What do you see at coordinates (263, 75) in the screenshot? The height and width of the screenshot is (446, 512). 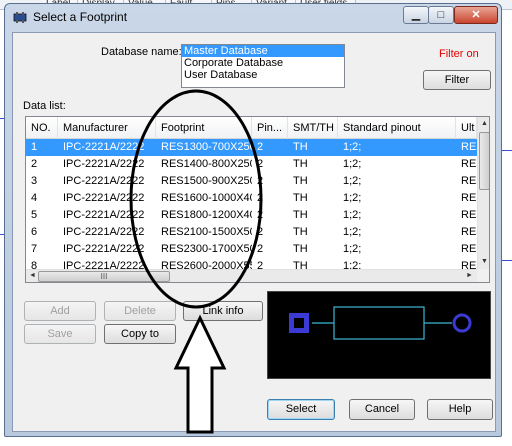 I see `database-item-user: User Database` at bounding box center [263, 75].